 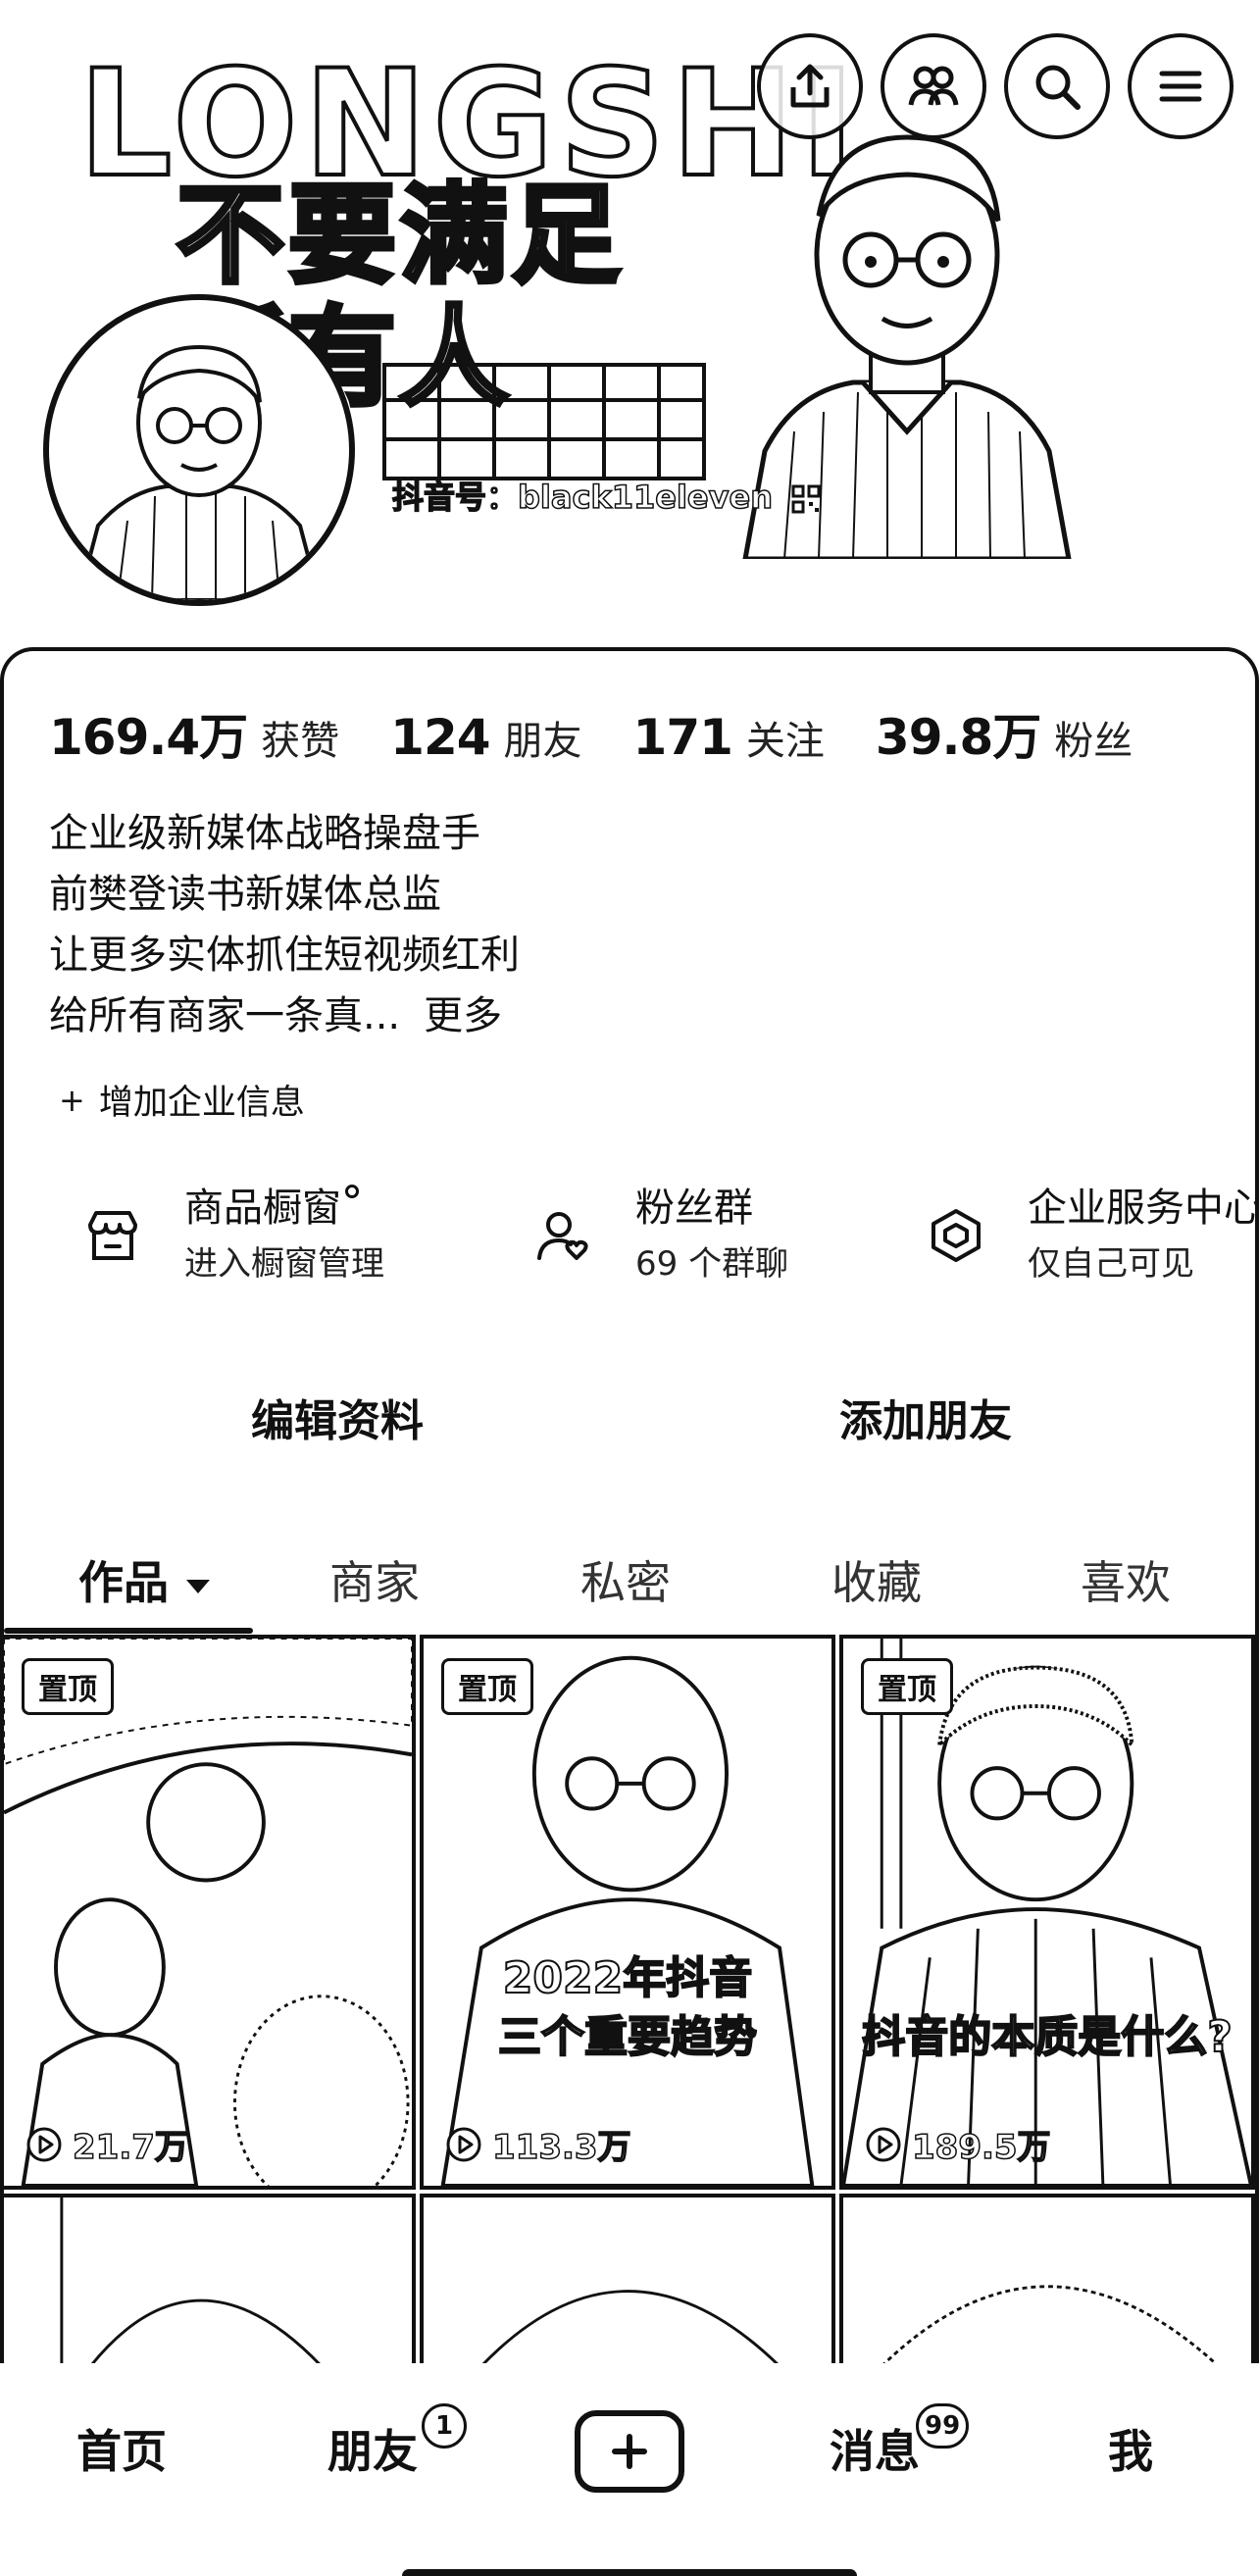 I want to click on stat-friends: 124 朋友, so click(x=485, y=738).